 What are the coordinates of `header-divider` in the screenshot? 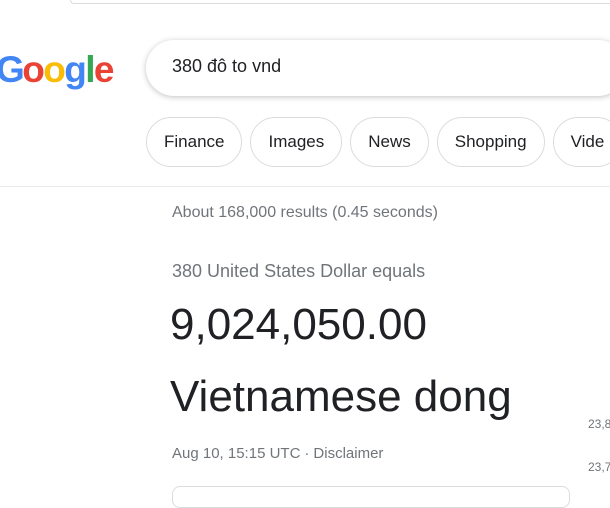 It's located at (305, 186).